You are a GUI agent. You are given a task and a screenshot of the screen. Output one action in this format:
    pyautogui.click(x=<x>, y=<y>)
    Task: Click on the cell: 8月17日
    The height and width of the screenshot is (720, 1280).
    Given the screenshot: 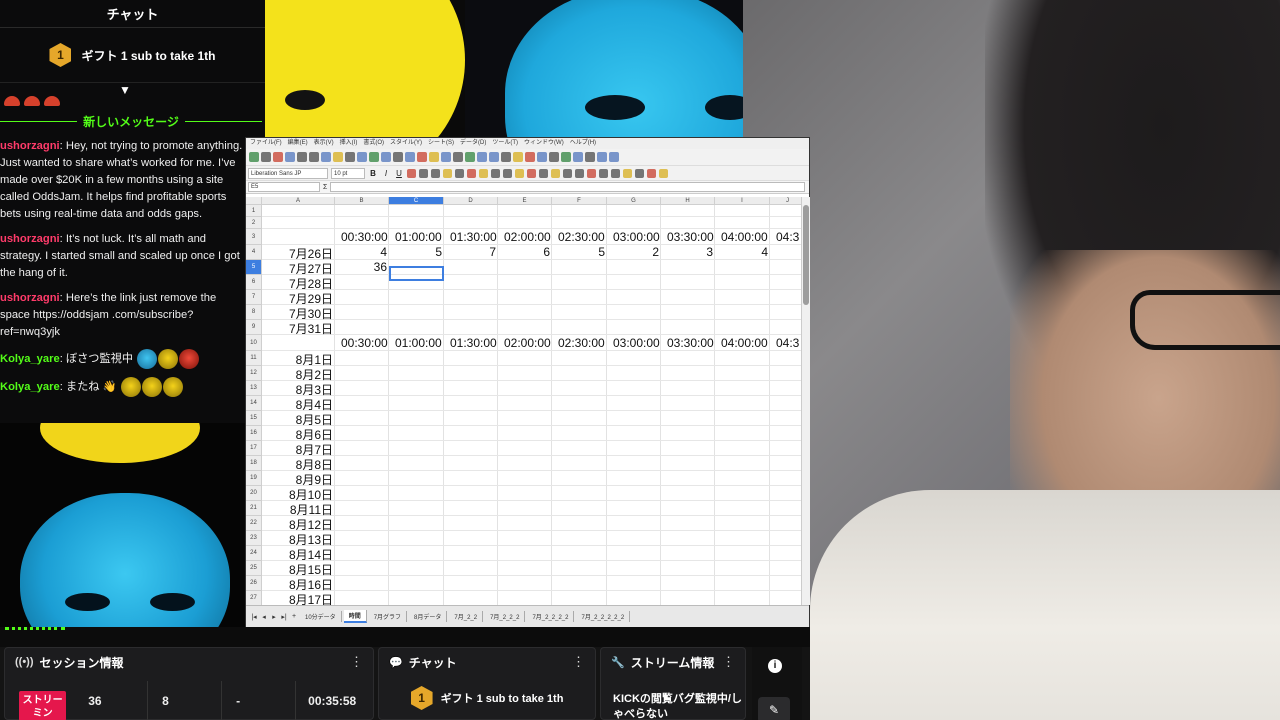 What is the action you would take?
    pyautogui.click(x=297, y=598)
    